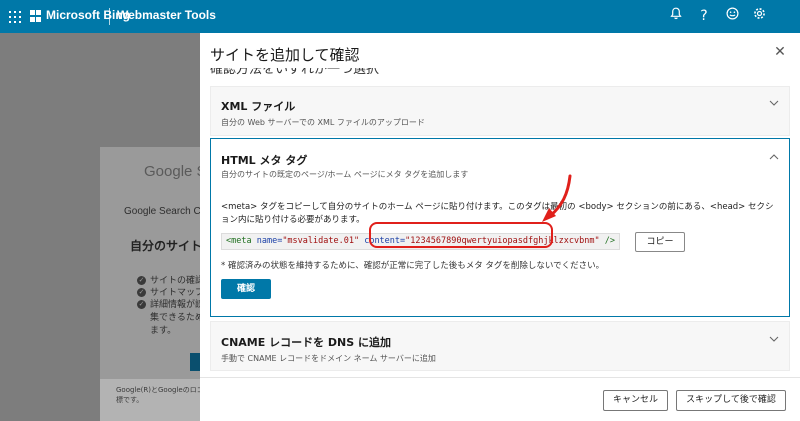 The height and width of the screenshot is (421, 800). Describe the element at coordinates (774, 157) in the screenshot. I see `chevron-up-icon` at that location.